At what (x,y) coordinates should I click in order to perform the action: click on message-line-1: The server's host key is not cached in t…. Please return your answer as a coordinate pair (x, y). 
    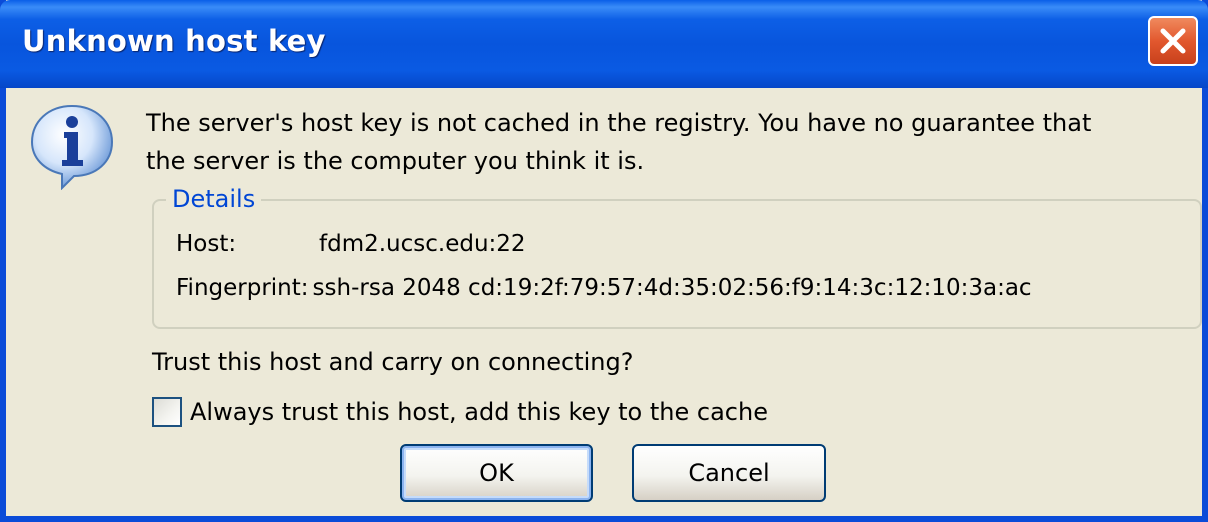
    Looking at the image, I should click on (619, 123).